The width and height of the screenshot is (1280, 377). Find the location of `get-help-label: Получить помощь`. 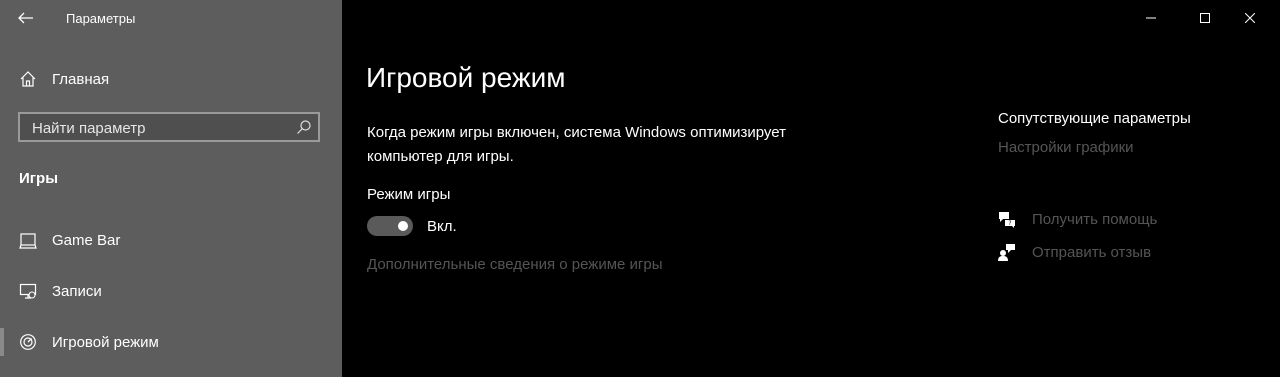

get-help-label: Получить помощь is located at coordinates (1095, 219).